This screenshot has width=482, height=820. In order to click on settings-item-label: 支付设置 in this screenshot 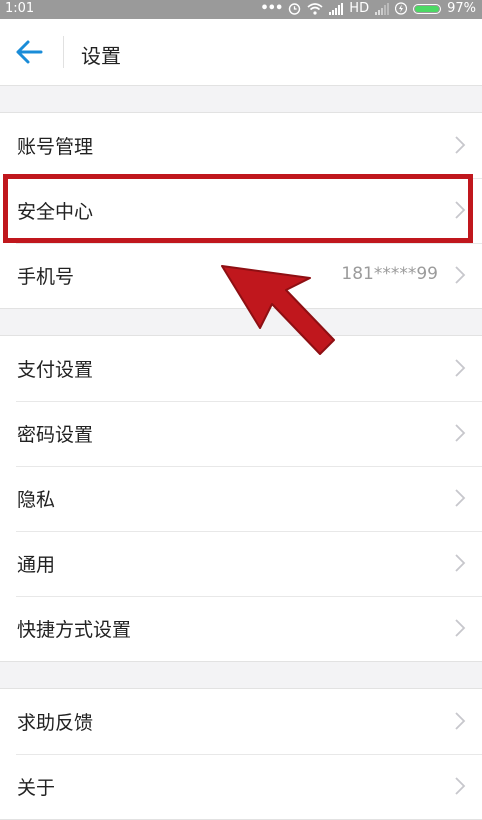, I will do `click(55, 370)`.